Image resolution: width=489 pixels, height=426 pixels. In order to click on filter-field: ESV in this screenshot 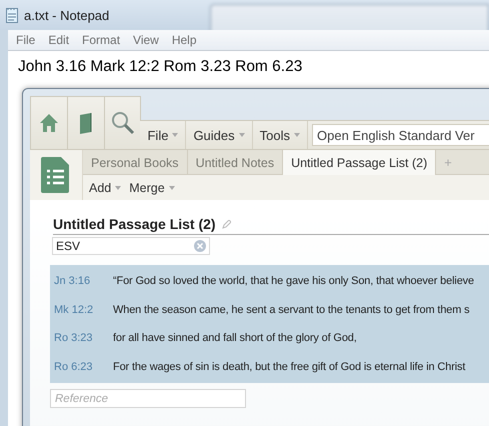, I will do `click(131, 246)`.